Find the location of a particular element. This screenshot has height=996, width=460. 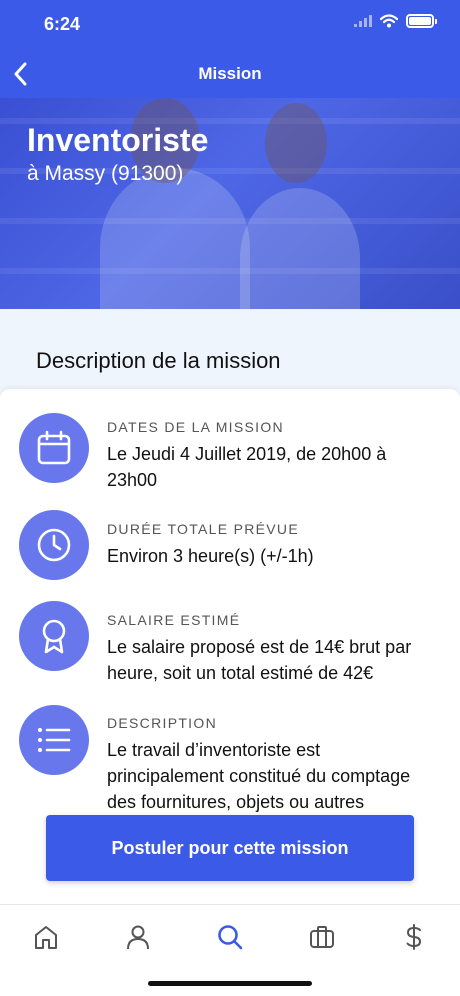

dates-label: DATES DE LA MISSION is located at coordinates (195, 427).